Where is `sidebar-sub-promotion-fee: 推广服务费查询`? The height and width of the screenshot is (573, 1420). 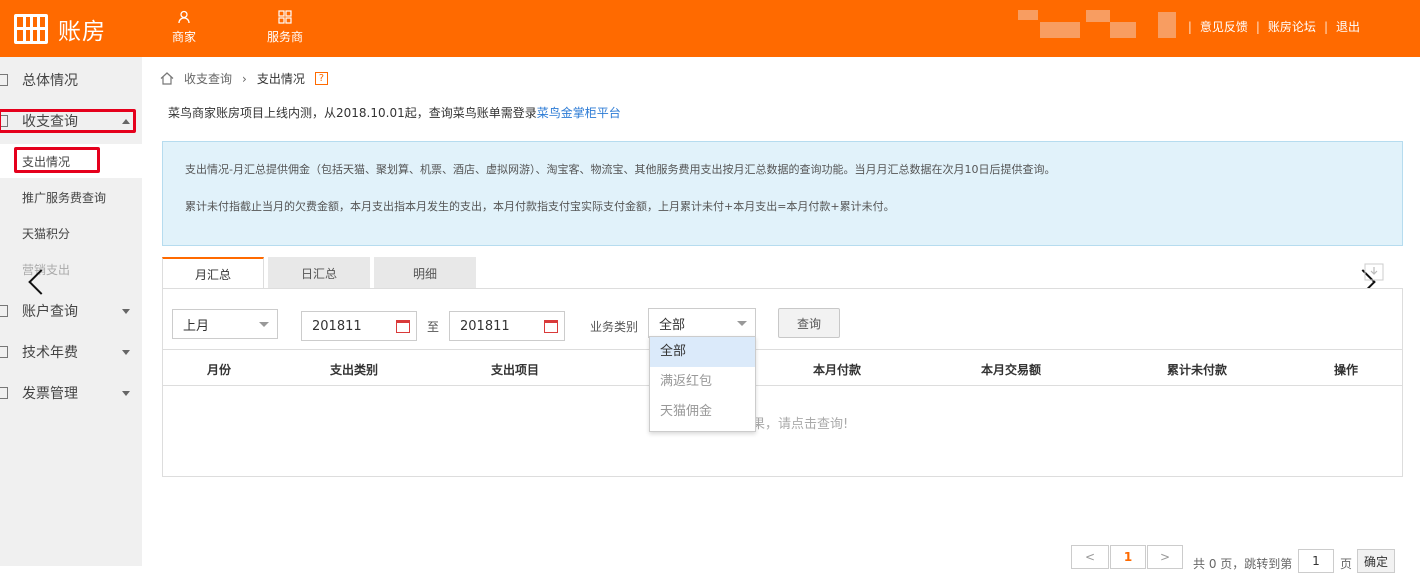
sidebar-sub-promotion-fee: 推广服务费查询 is located at coordinates (71, 197).